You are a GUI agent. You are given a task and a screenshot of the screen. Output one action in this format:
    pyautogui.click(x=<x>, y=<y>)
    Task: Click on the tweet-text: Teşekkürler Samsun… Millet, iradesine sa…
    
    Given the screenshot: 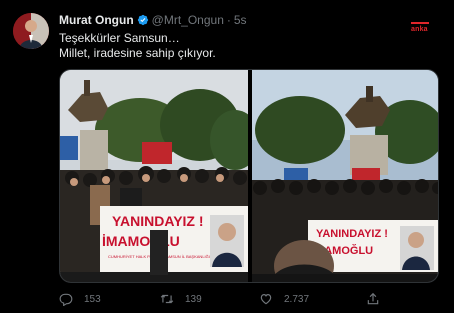 What is the action you would take?
    pyautogui.click(x=137, y=46)
    